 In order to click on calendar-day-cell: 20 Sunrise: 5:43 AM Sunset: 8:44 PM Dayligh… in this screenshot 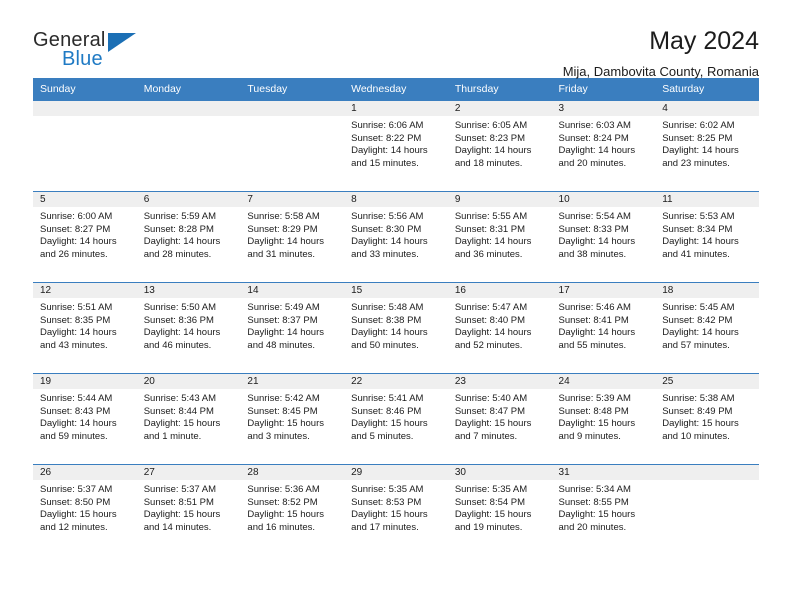, I will do `click(188, 419)`.